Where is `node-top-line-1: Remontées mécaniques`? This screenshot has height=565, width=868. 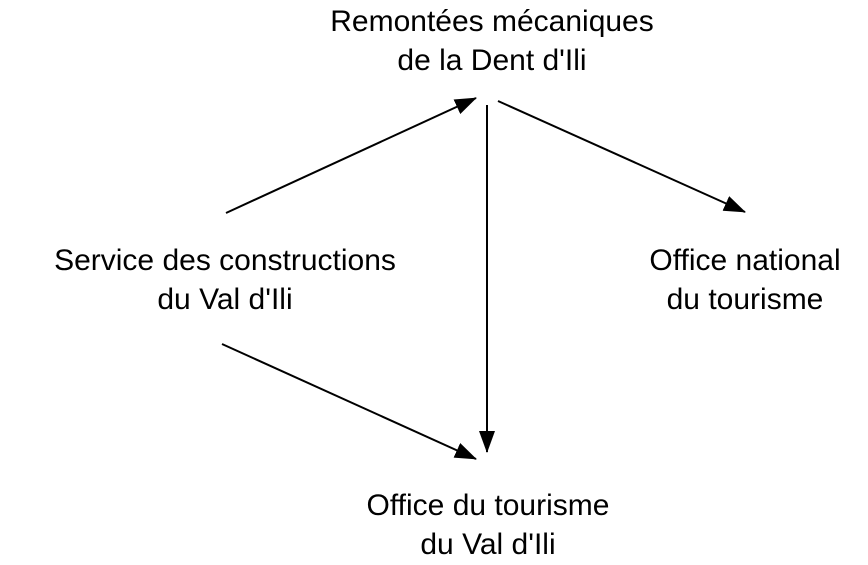 node-top-line-1: Remontées mécaniques is located at coordinates (492, 21).